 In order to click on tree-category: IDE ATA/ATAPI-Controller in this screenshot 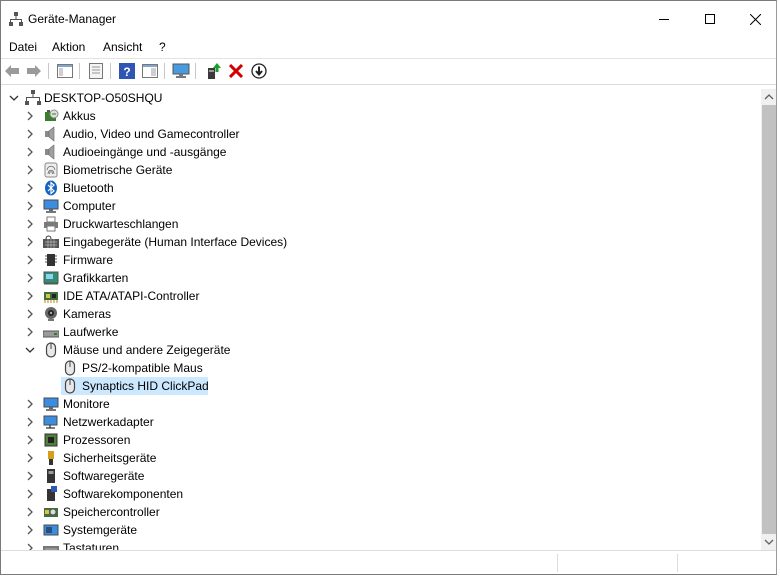, I will do `click(371, 296)`.